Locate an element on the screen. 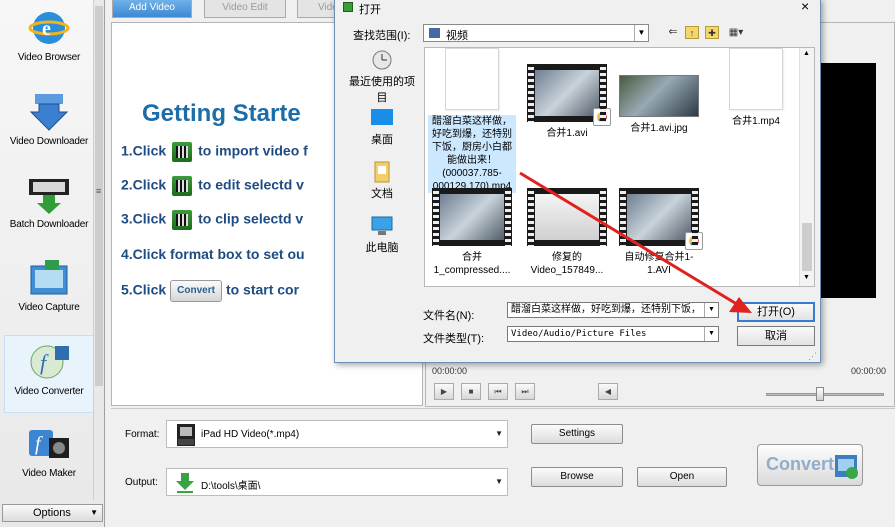 This screenshot has height=527, width=895. folder-icon is located at coordinates (434, 33).